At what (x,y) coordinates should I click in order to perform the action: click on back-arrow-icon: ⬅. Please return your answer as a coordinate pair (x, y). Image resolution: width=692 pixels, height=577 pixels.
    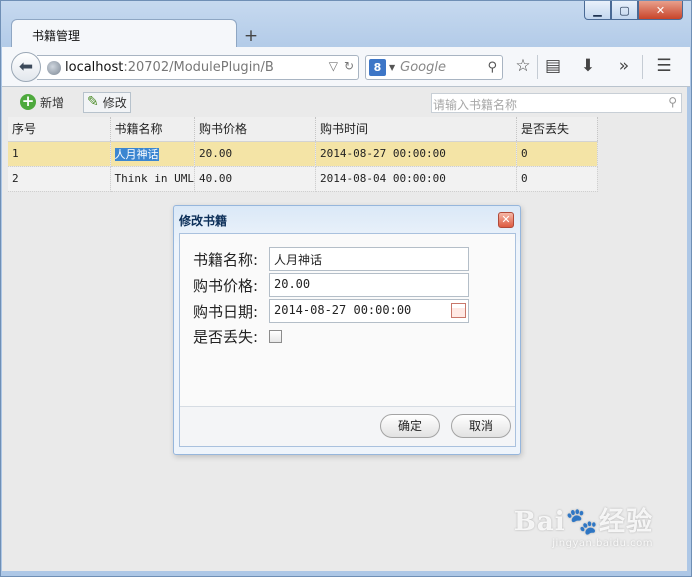
    Looking at the image, I should click on (26, 67).